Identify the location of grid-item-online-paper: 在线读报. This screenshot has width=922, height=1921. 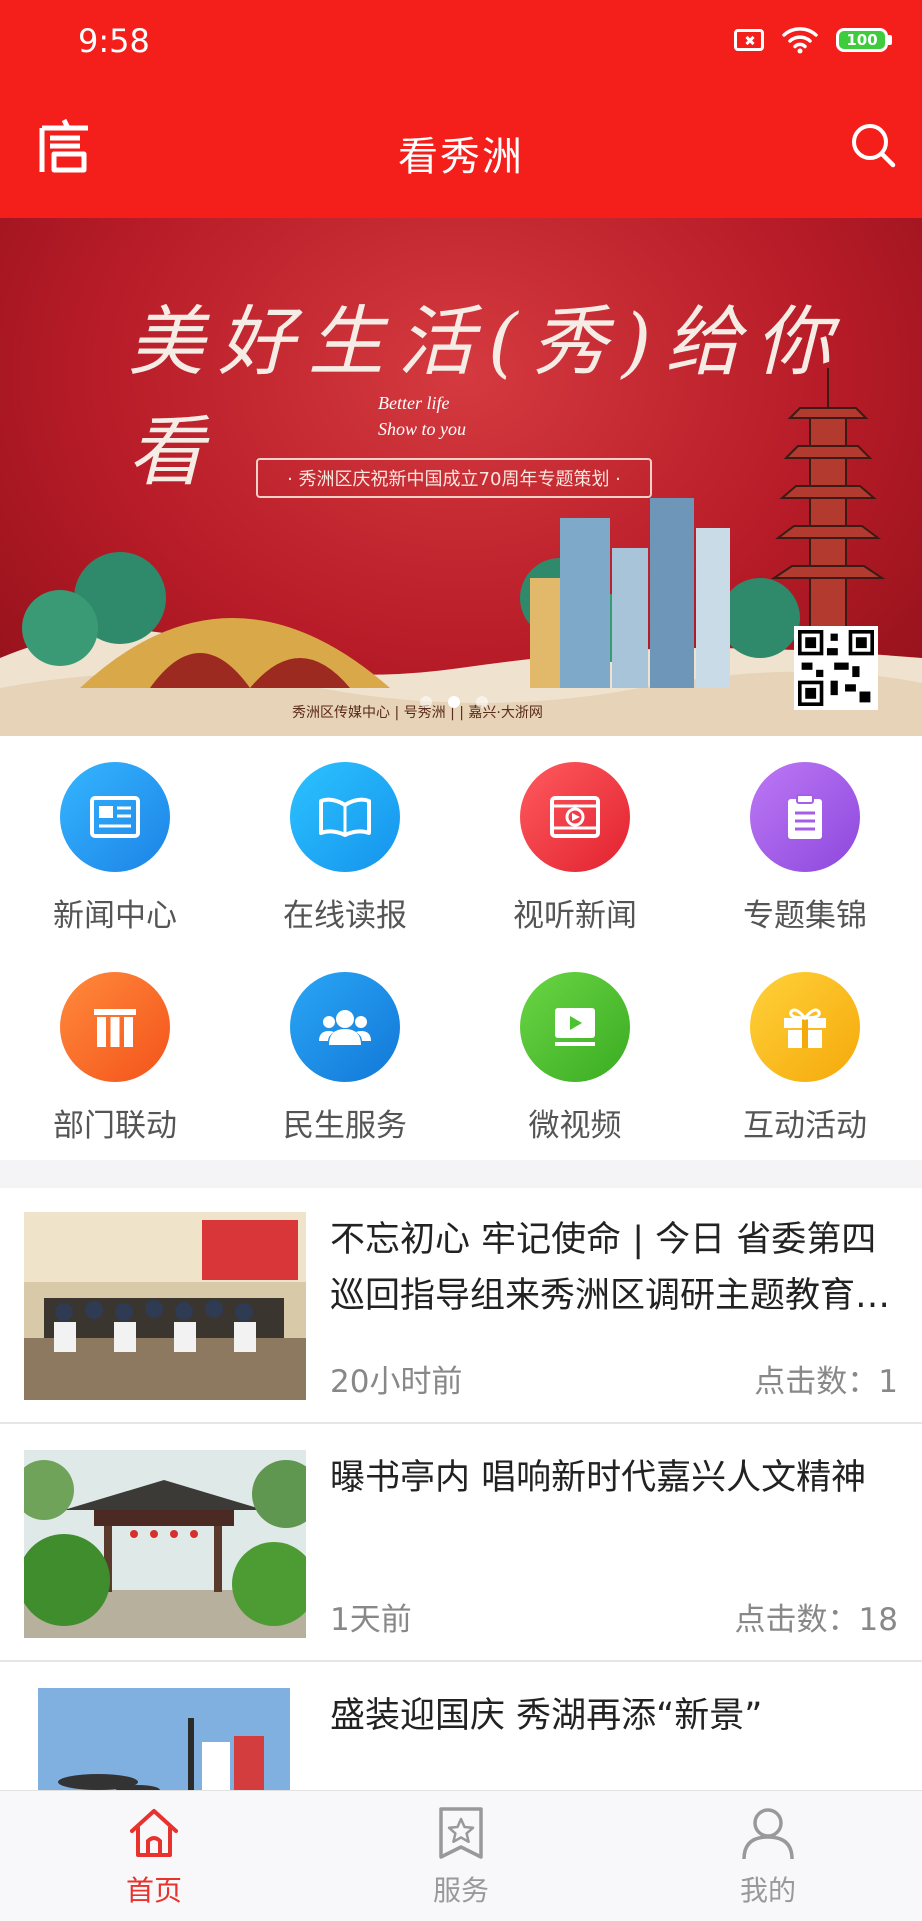
(345, 848).